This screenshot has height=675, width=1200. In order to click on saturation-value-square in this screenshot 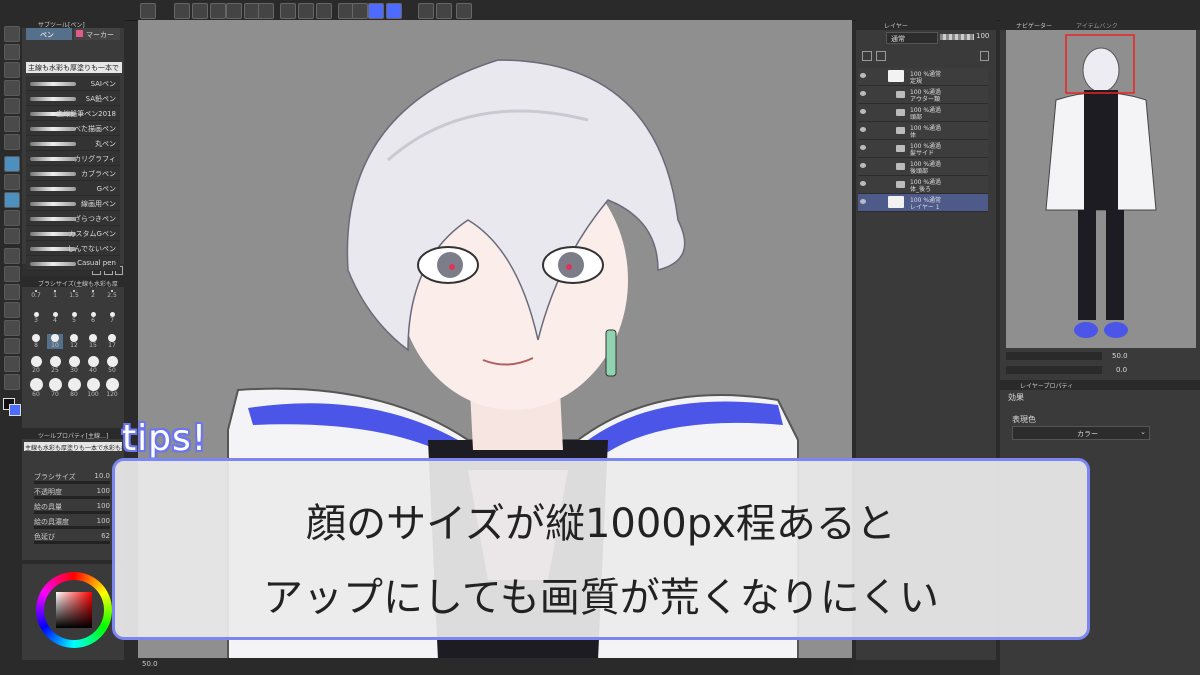, I will do `click(74, 610)`.